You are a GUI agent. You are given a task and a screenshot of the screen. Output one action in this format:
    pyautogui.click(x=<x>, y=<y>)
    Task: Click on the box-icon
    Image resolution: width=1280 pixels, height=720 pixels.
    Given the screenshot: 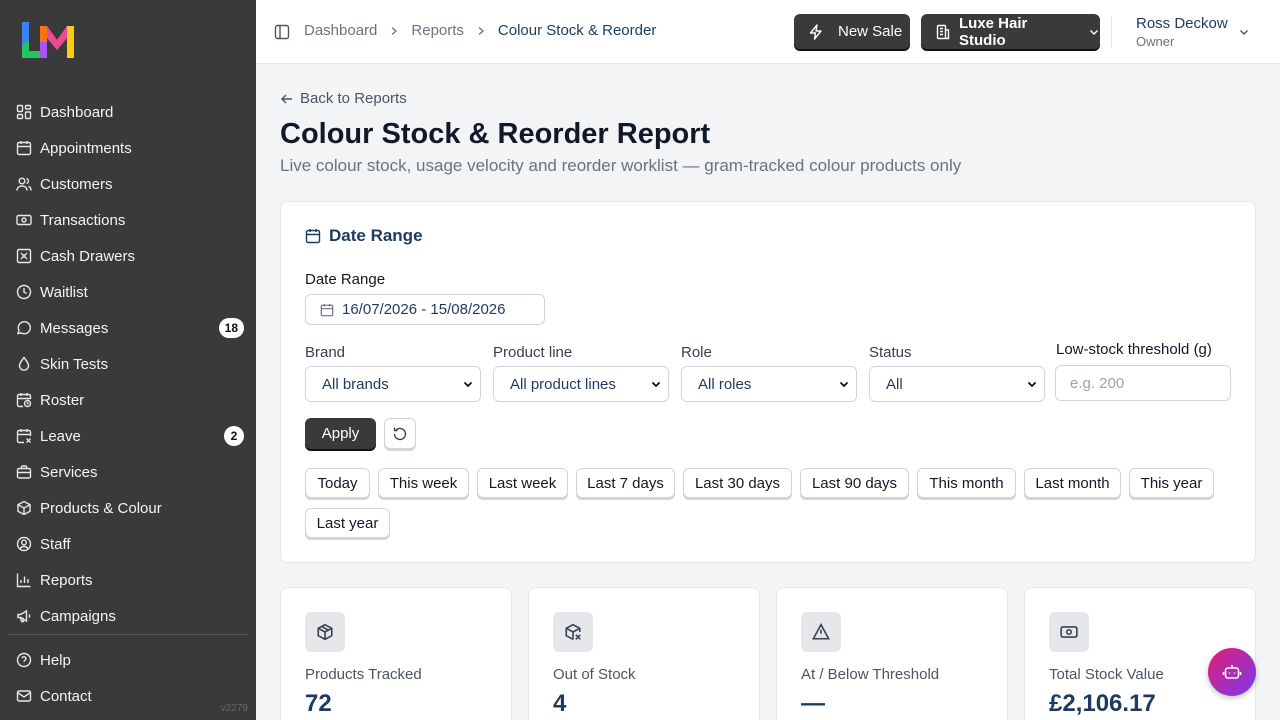 What is the action you would take?
    pyautogui.click(x=325, y=632)
    